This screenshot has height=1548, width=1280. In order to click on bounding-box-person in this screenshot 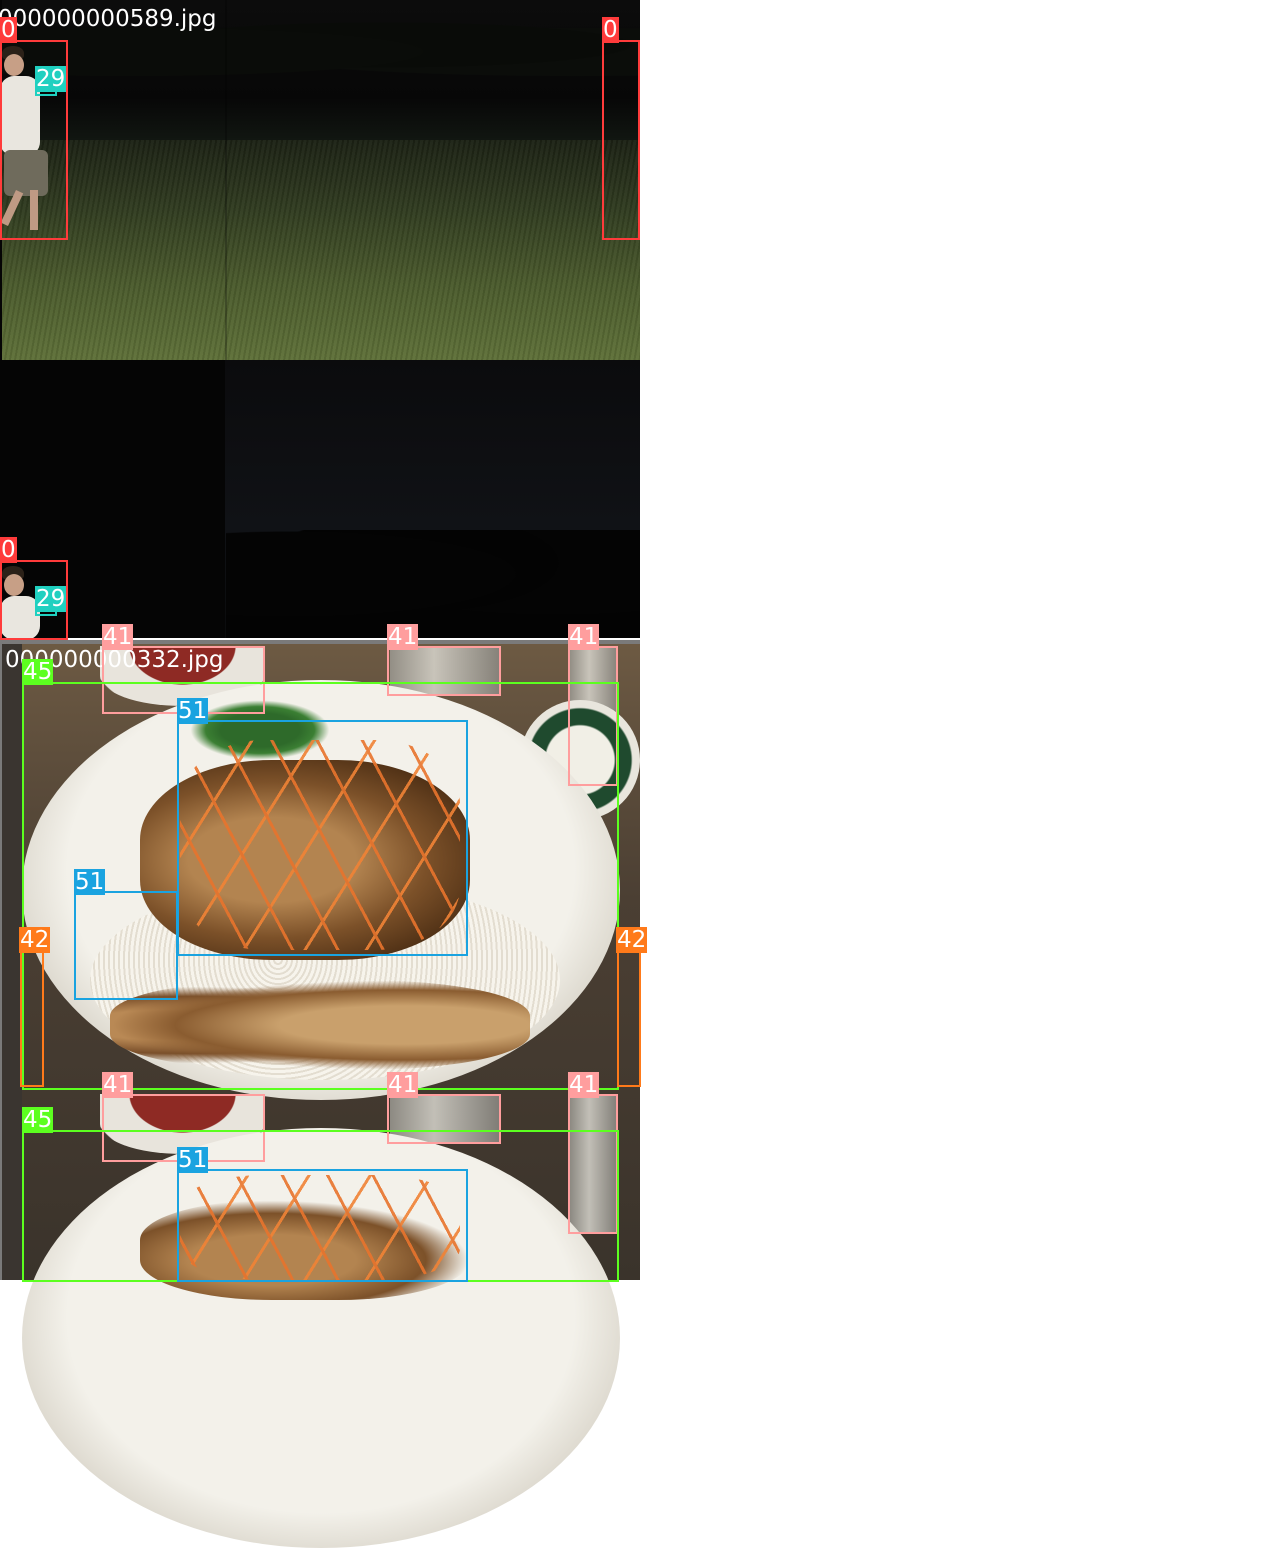, I will do `click(621, 140)`.